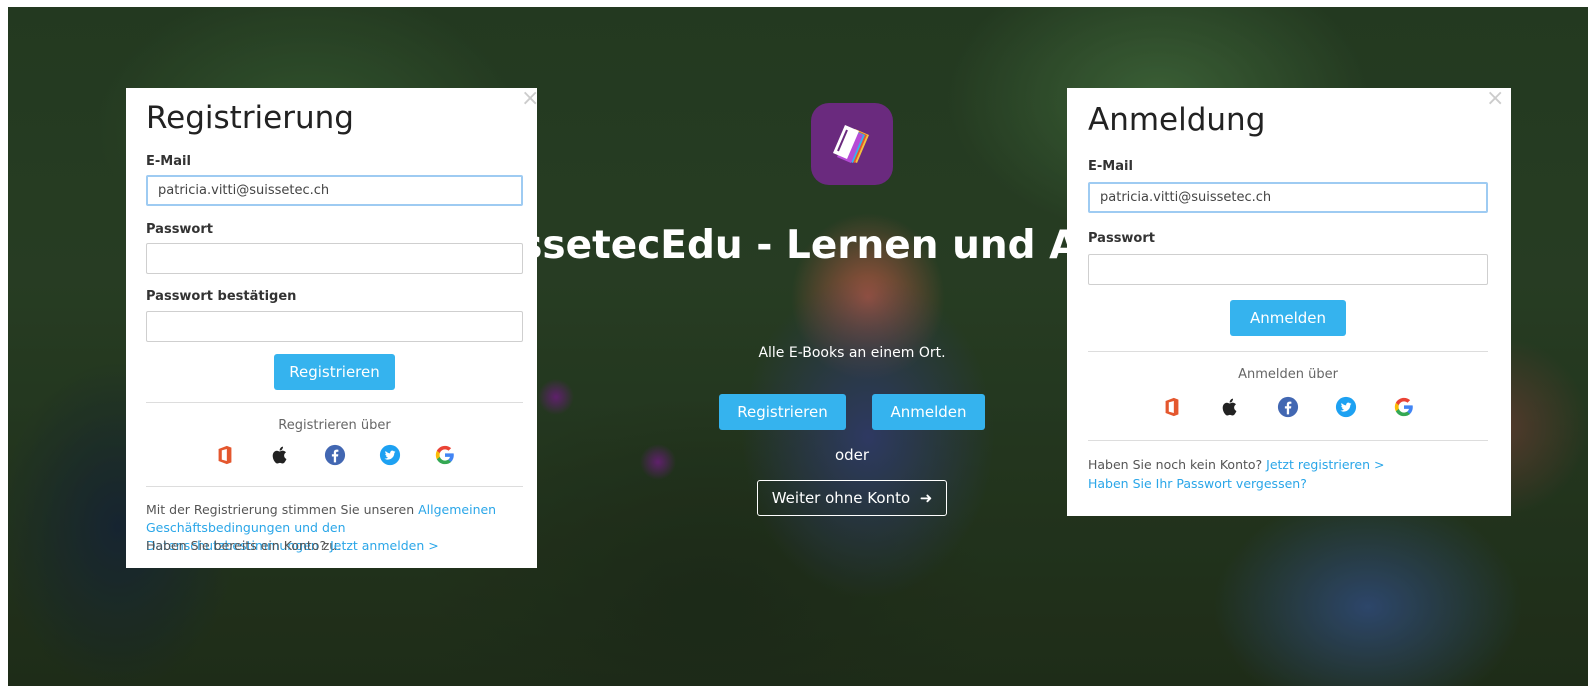 This screenshot has width=1588, height=686. Describe the element at coordinates (384, 545) in the screenshot. I see `login-now-link: Jetzt anmelden >` at that location.